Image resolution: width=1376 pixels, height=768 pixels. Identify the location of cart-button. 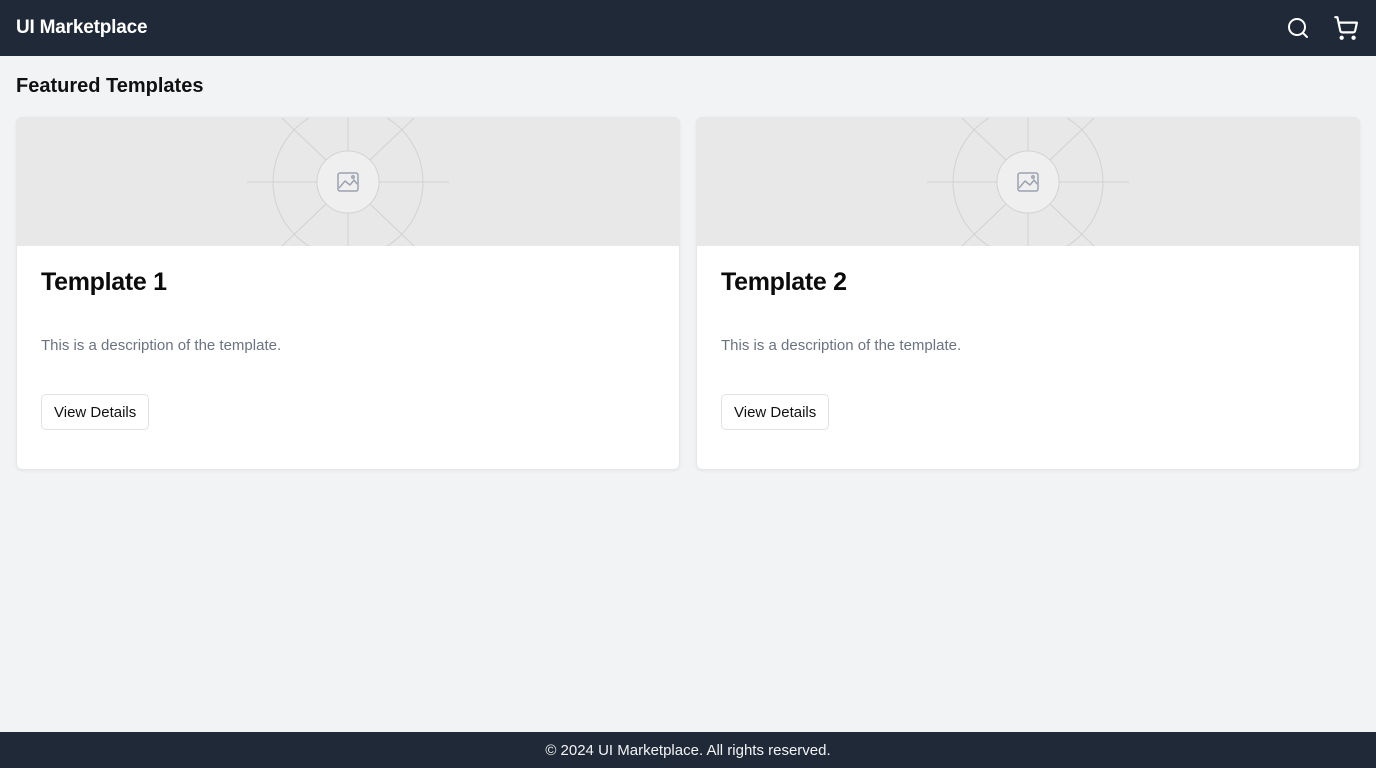
(1346, 28).